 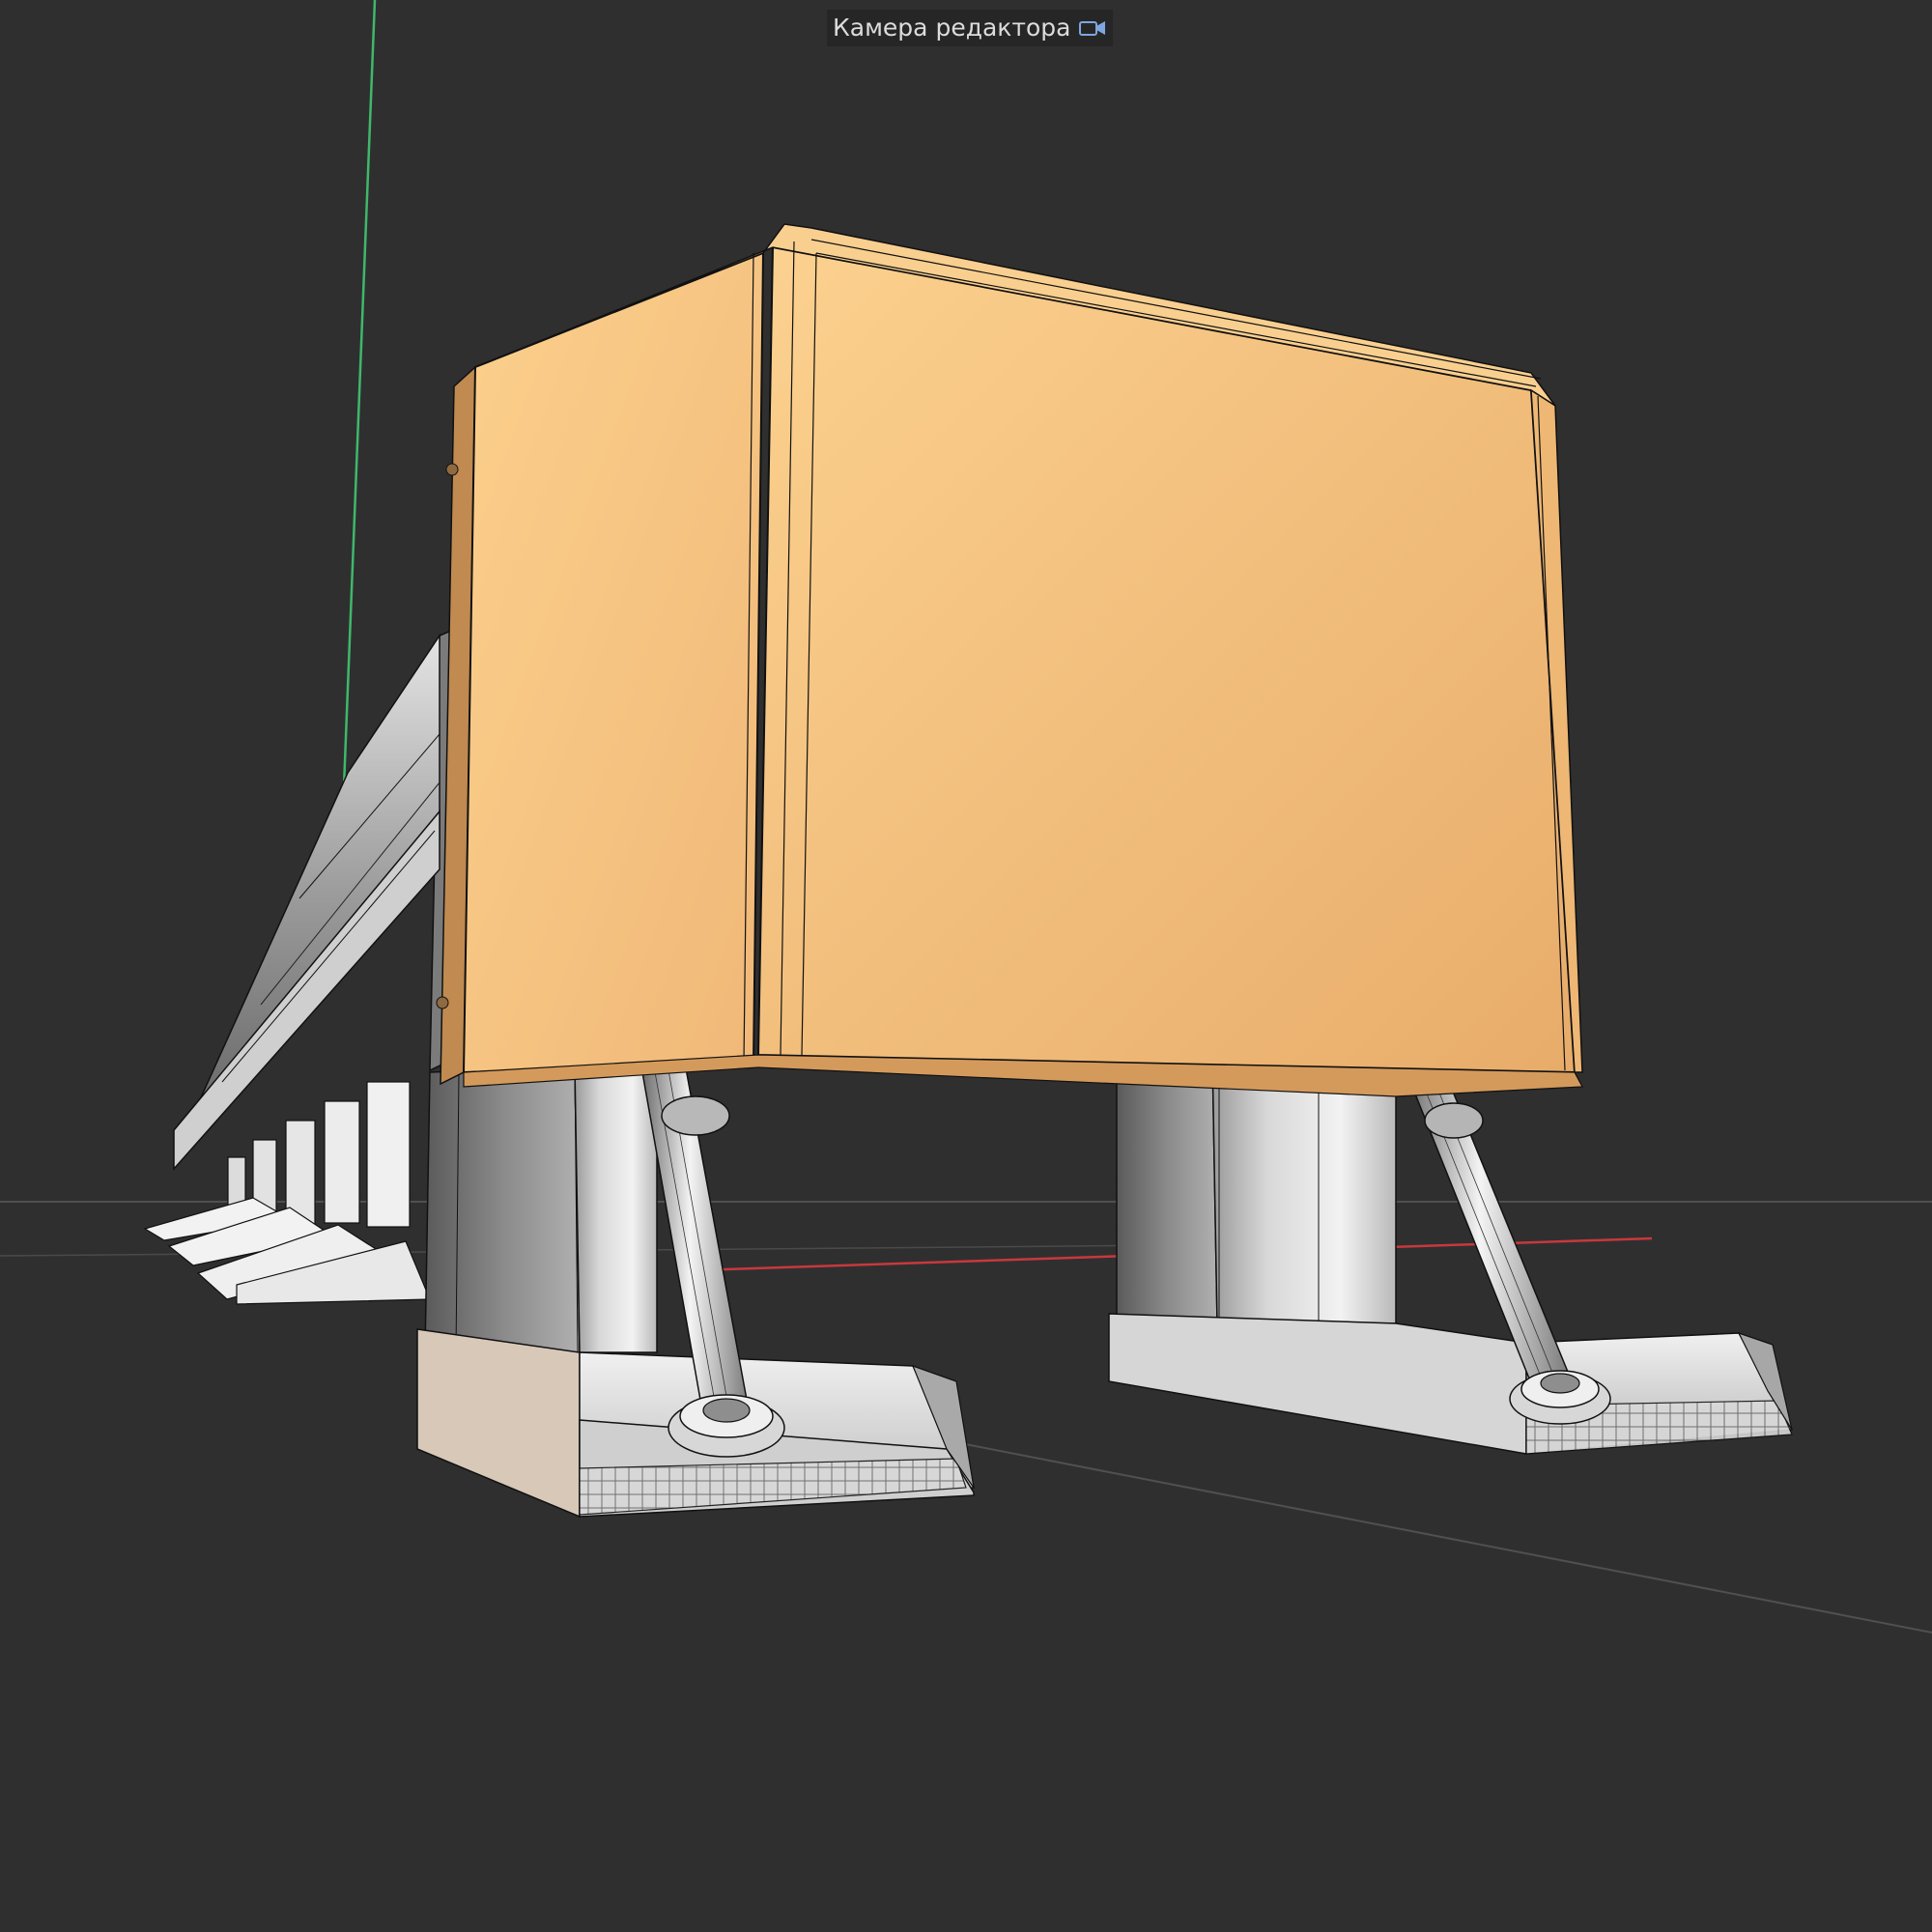 What do you see at coordinates (359, 406) in the screenshot?
I see `y-axis-line` at bounding box center [359, 406].